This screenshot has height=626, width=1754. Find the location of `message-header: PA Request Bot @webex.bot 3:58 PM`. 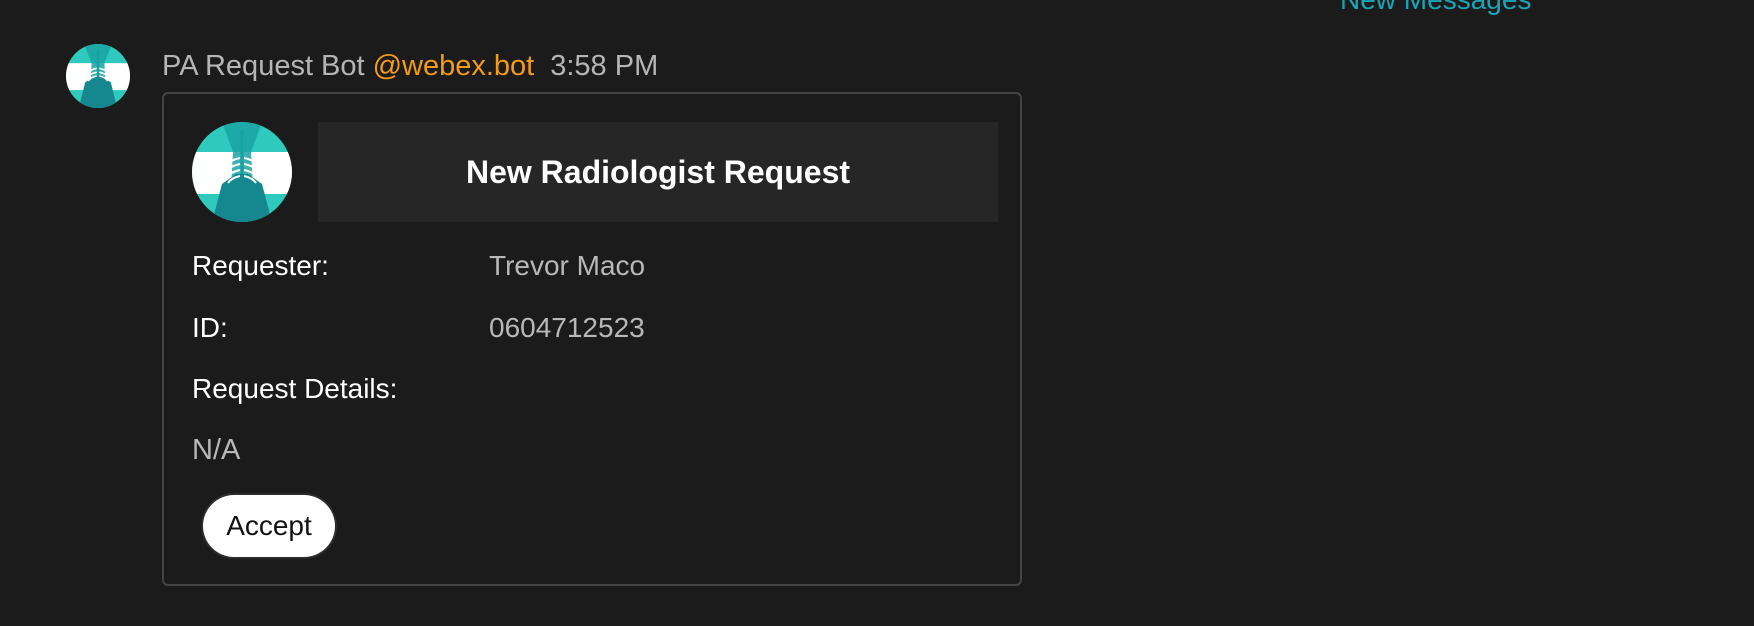

message-header: PA Request Bot @webex.bot 3:58 PM is located at coordinates (410, 66).